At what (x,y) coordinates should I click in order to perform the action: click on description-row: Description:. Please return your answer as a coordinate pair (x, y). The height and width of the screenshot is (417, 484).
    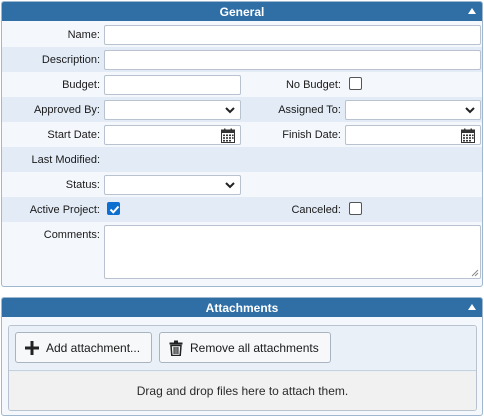
    Looking at the image, I should click on (242, 59).